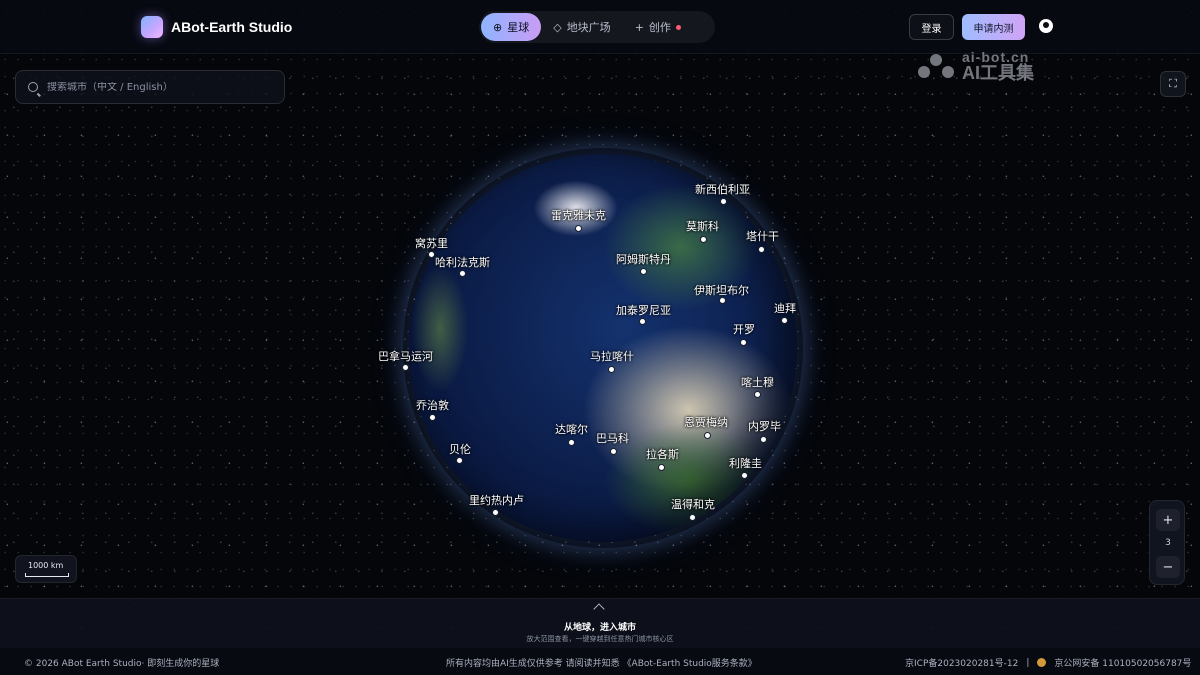  What do you see at coordinates (643, 259) in the screenshot?
I see `city-label: 阿姆斯特丹` at bounding box center [643, 259].